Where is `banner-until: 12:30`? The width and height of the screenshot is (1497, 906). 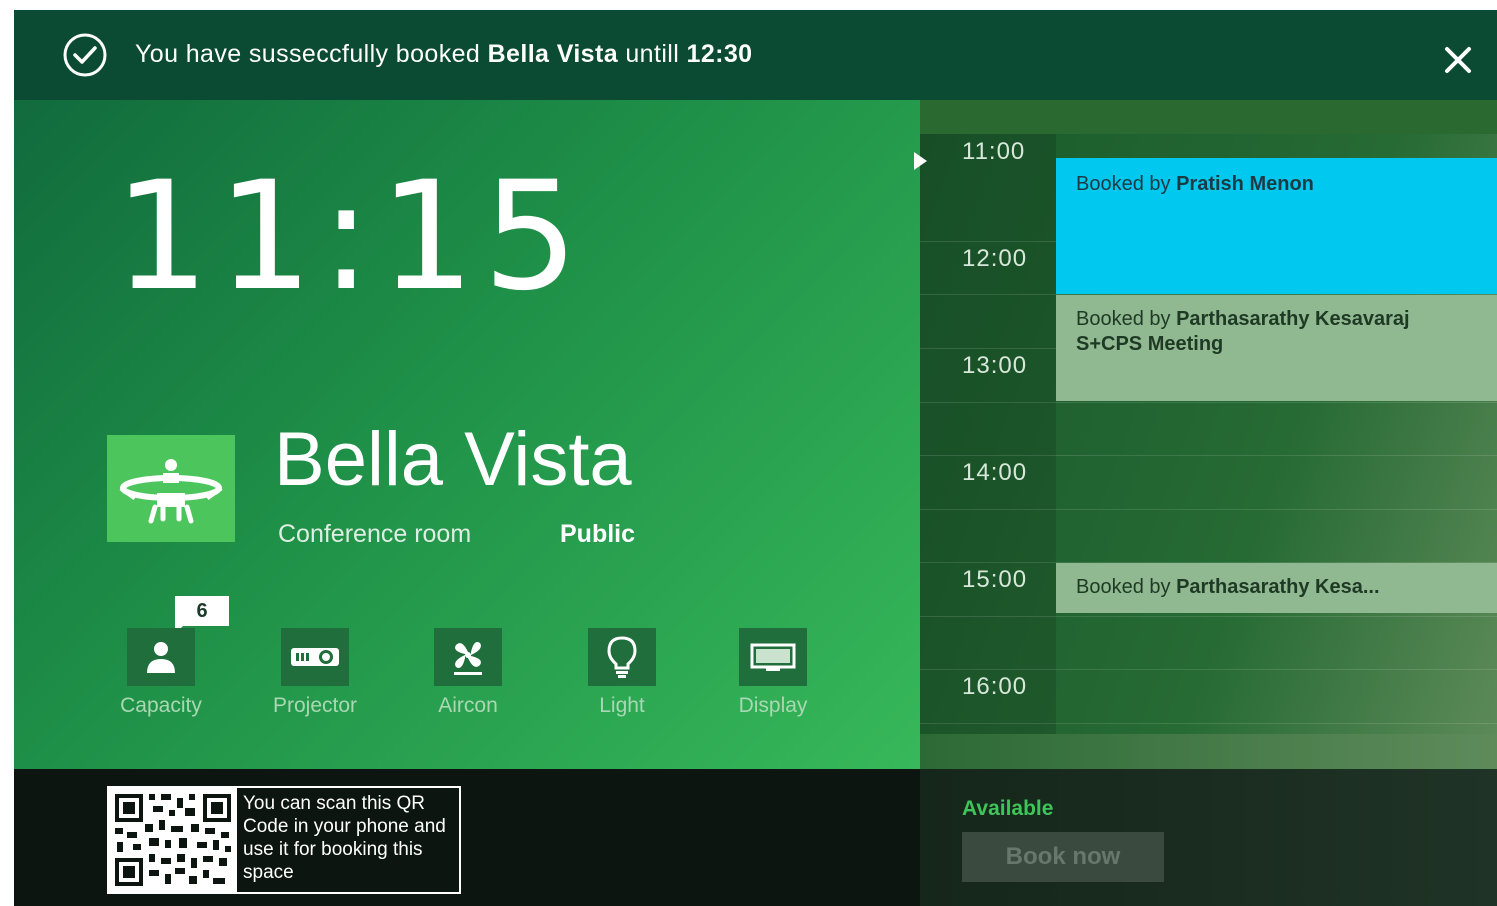 banner-until: 12:30 is located at coordinates (719, 54).